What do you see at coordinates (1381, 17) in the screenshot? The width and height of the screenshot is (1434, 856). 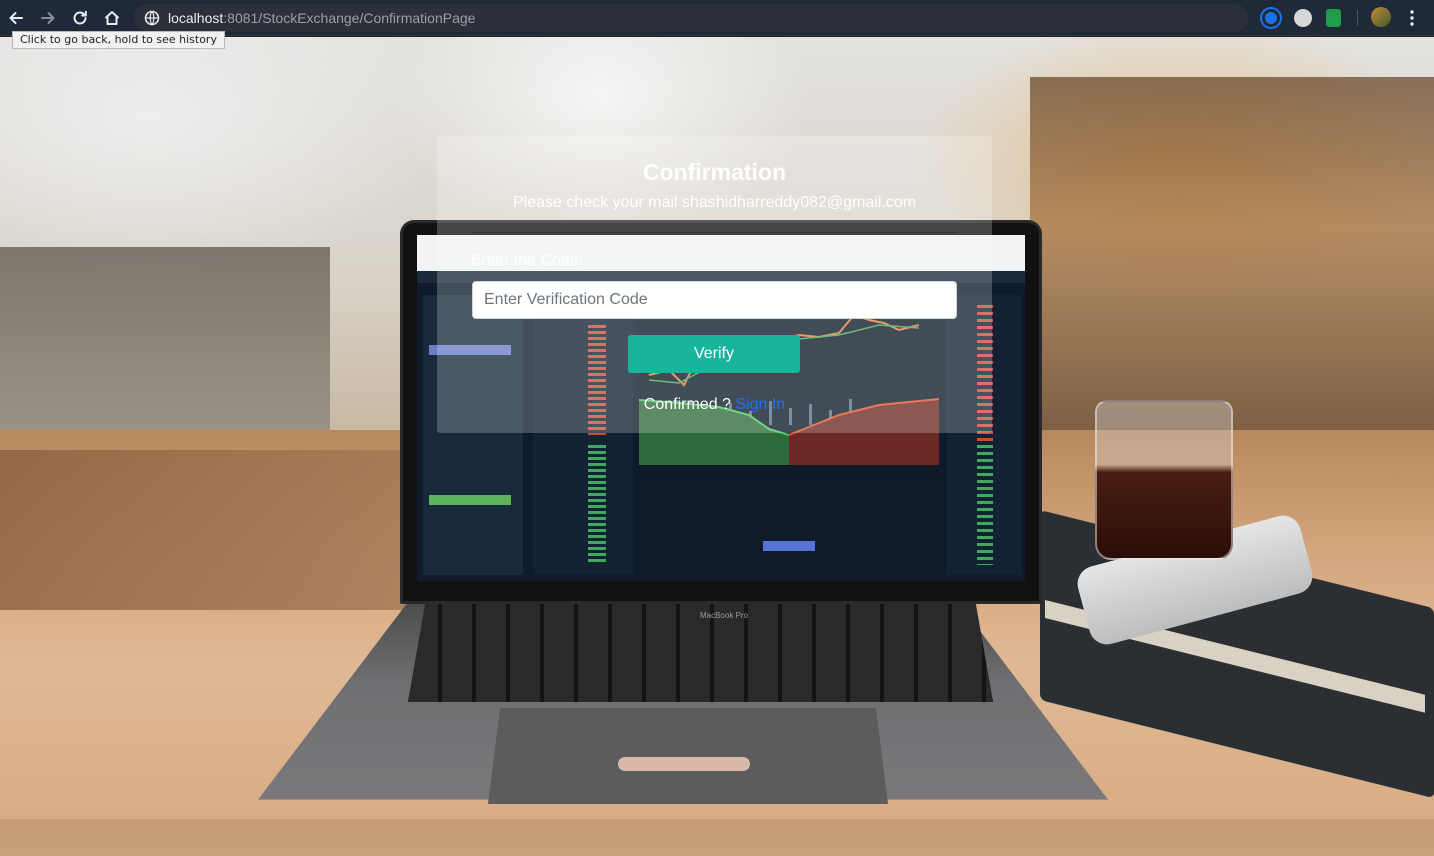 I see `profile-avatar` at bounding box center [1381, 17].